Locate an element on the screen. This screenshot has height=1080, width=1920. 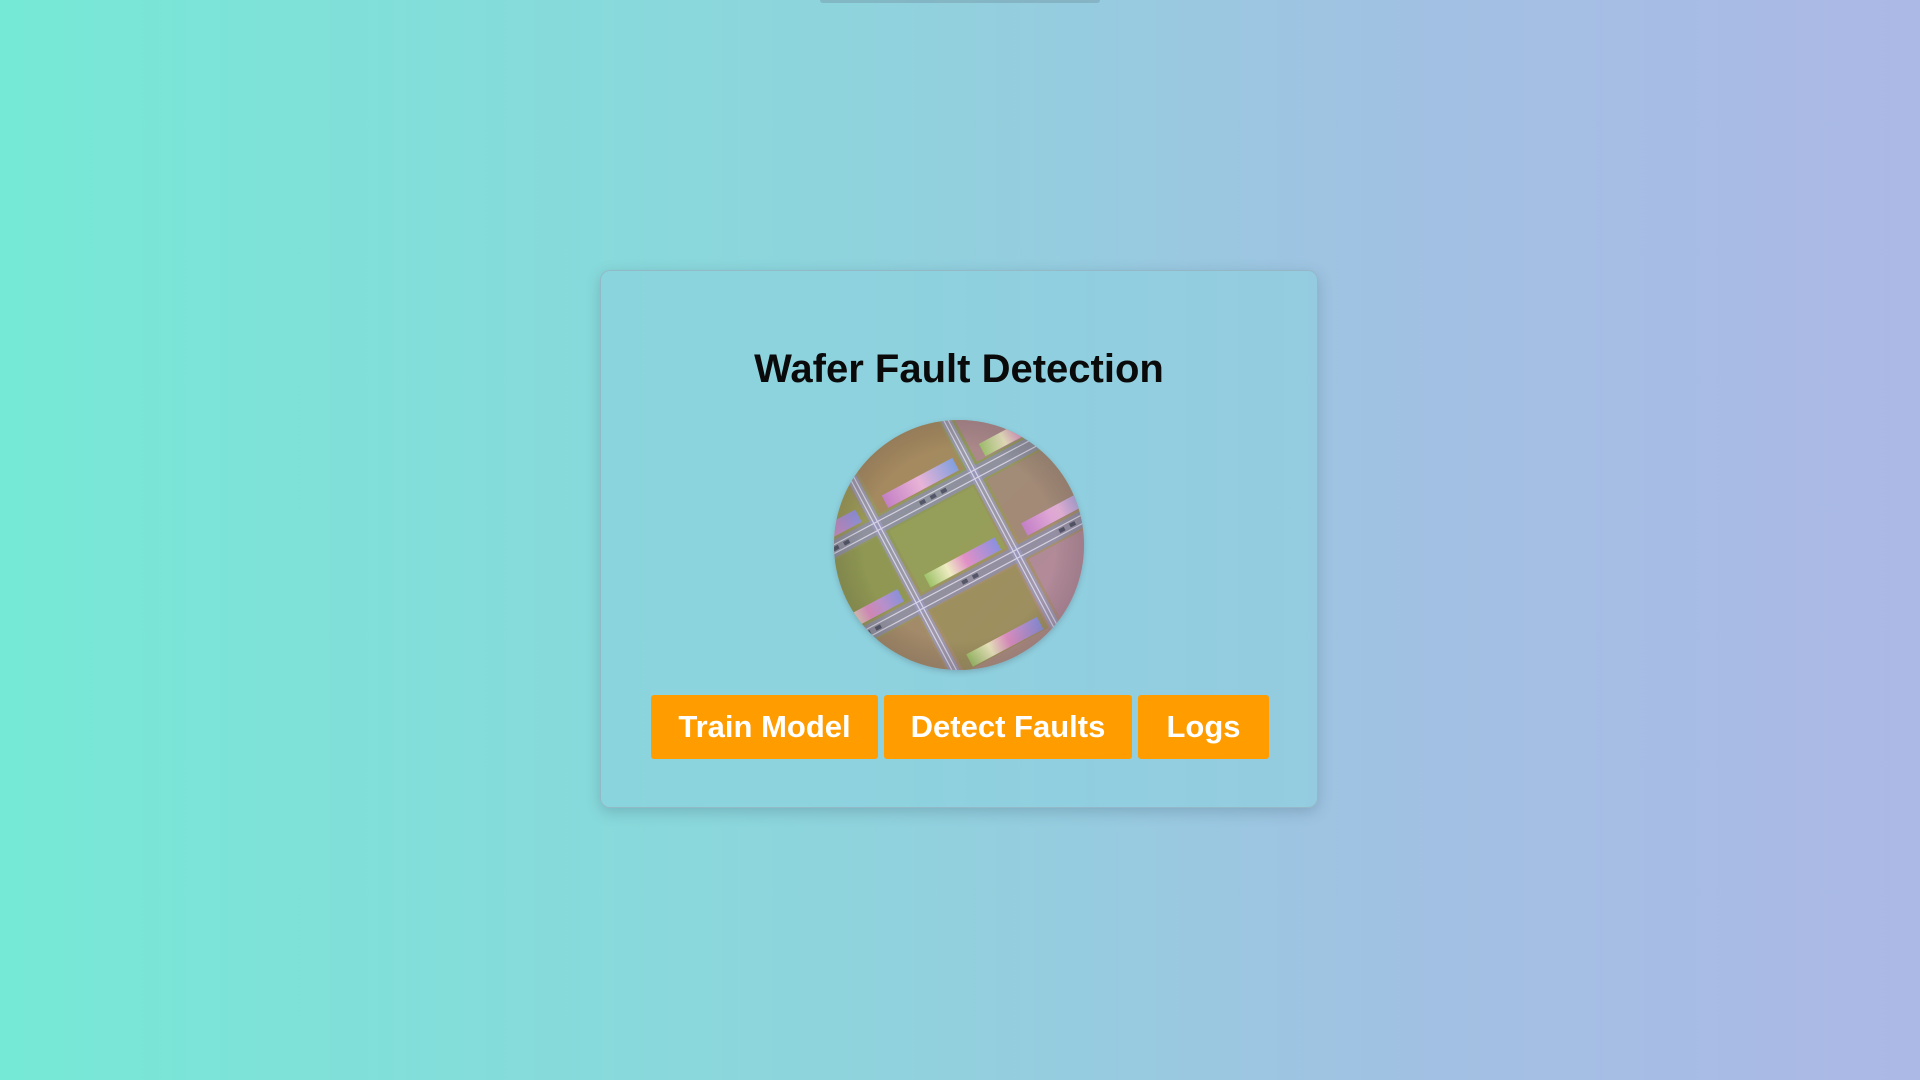
action-buttons: Train Model Detect Faults Logs is located at coordinates (960, 727).